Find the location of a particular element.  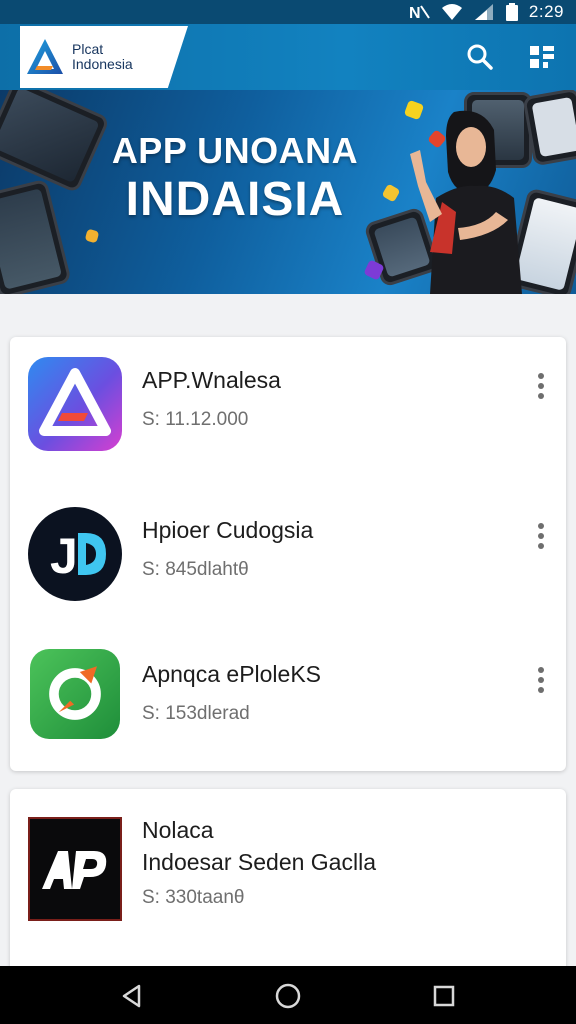

app-price: S: 153dlerad is located at coordinates (196, 713).